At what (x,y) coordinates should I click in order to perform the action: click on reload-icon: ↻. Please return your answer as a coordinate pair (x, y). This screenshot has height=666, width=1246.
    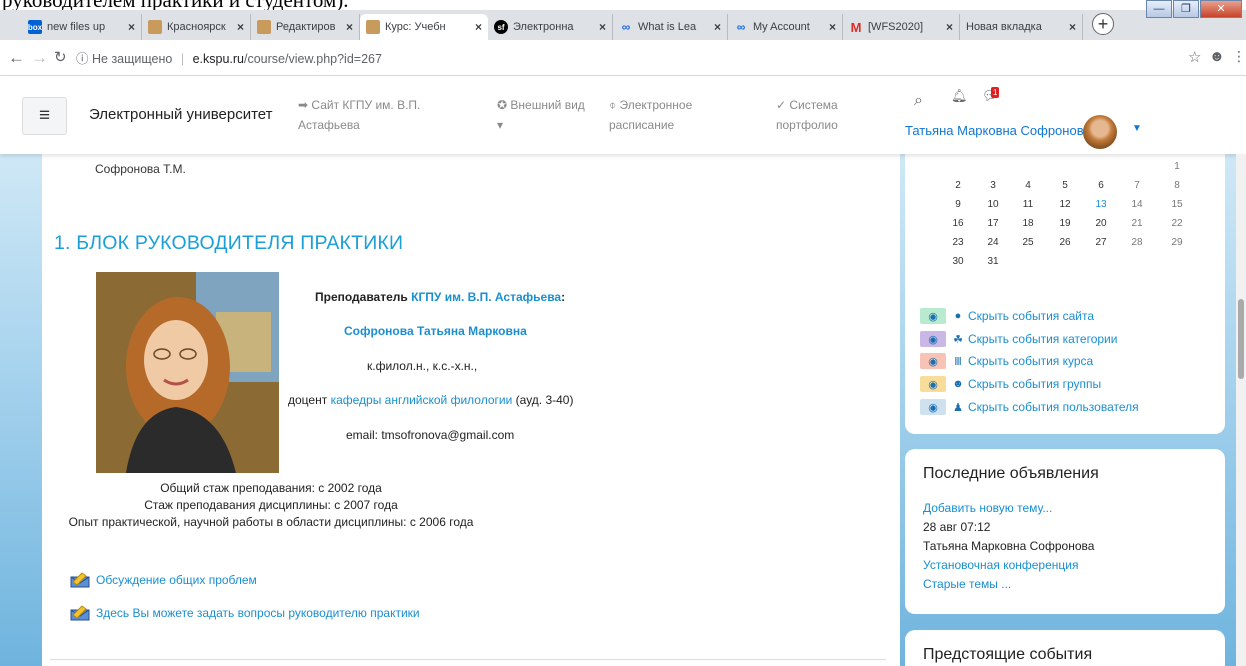
    Looking at the image, I should click on (60, 57).